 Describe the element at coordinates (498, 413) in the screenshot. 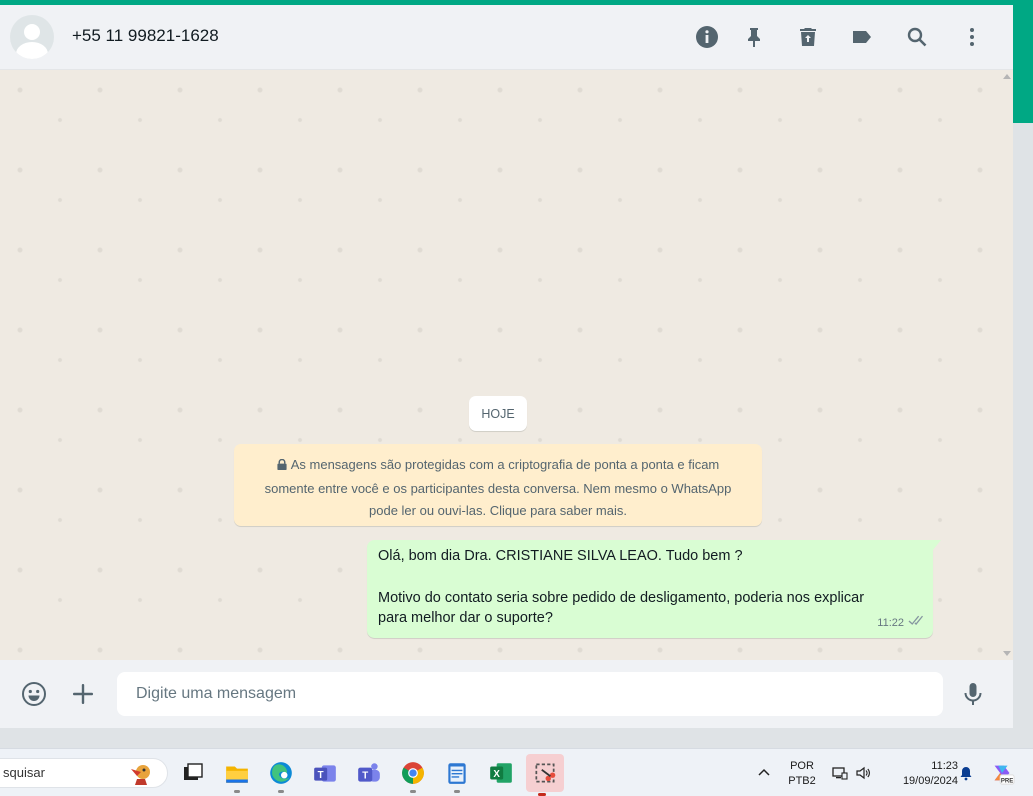

I see `date-divider: HOJE` at that location.